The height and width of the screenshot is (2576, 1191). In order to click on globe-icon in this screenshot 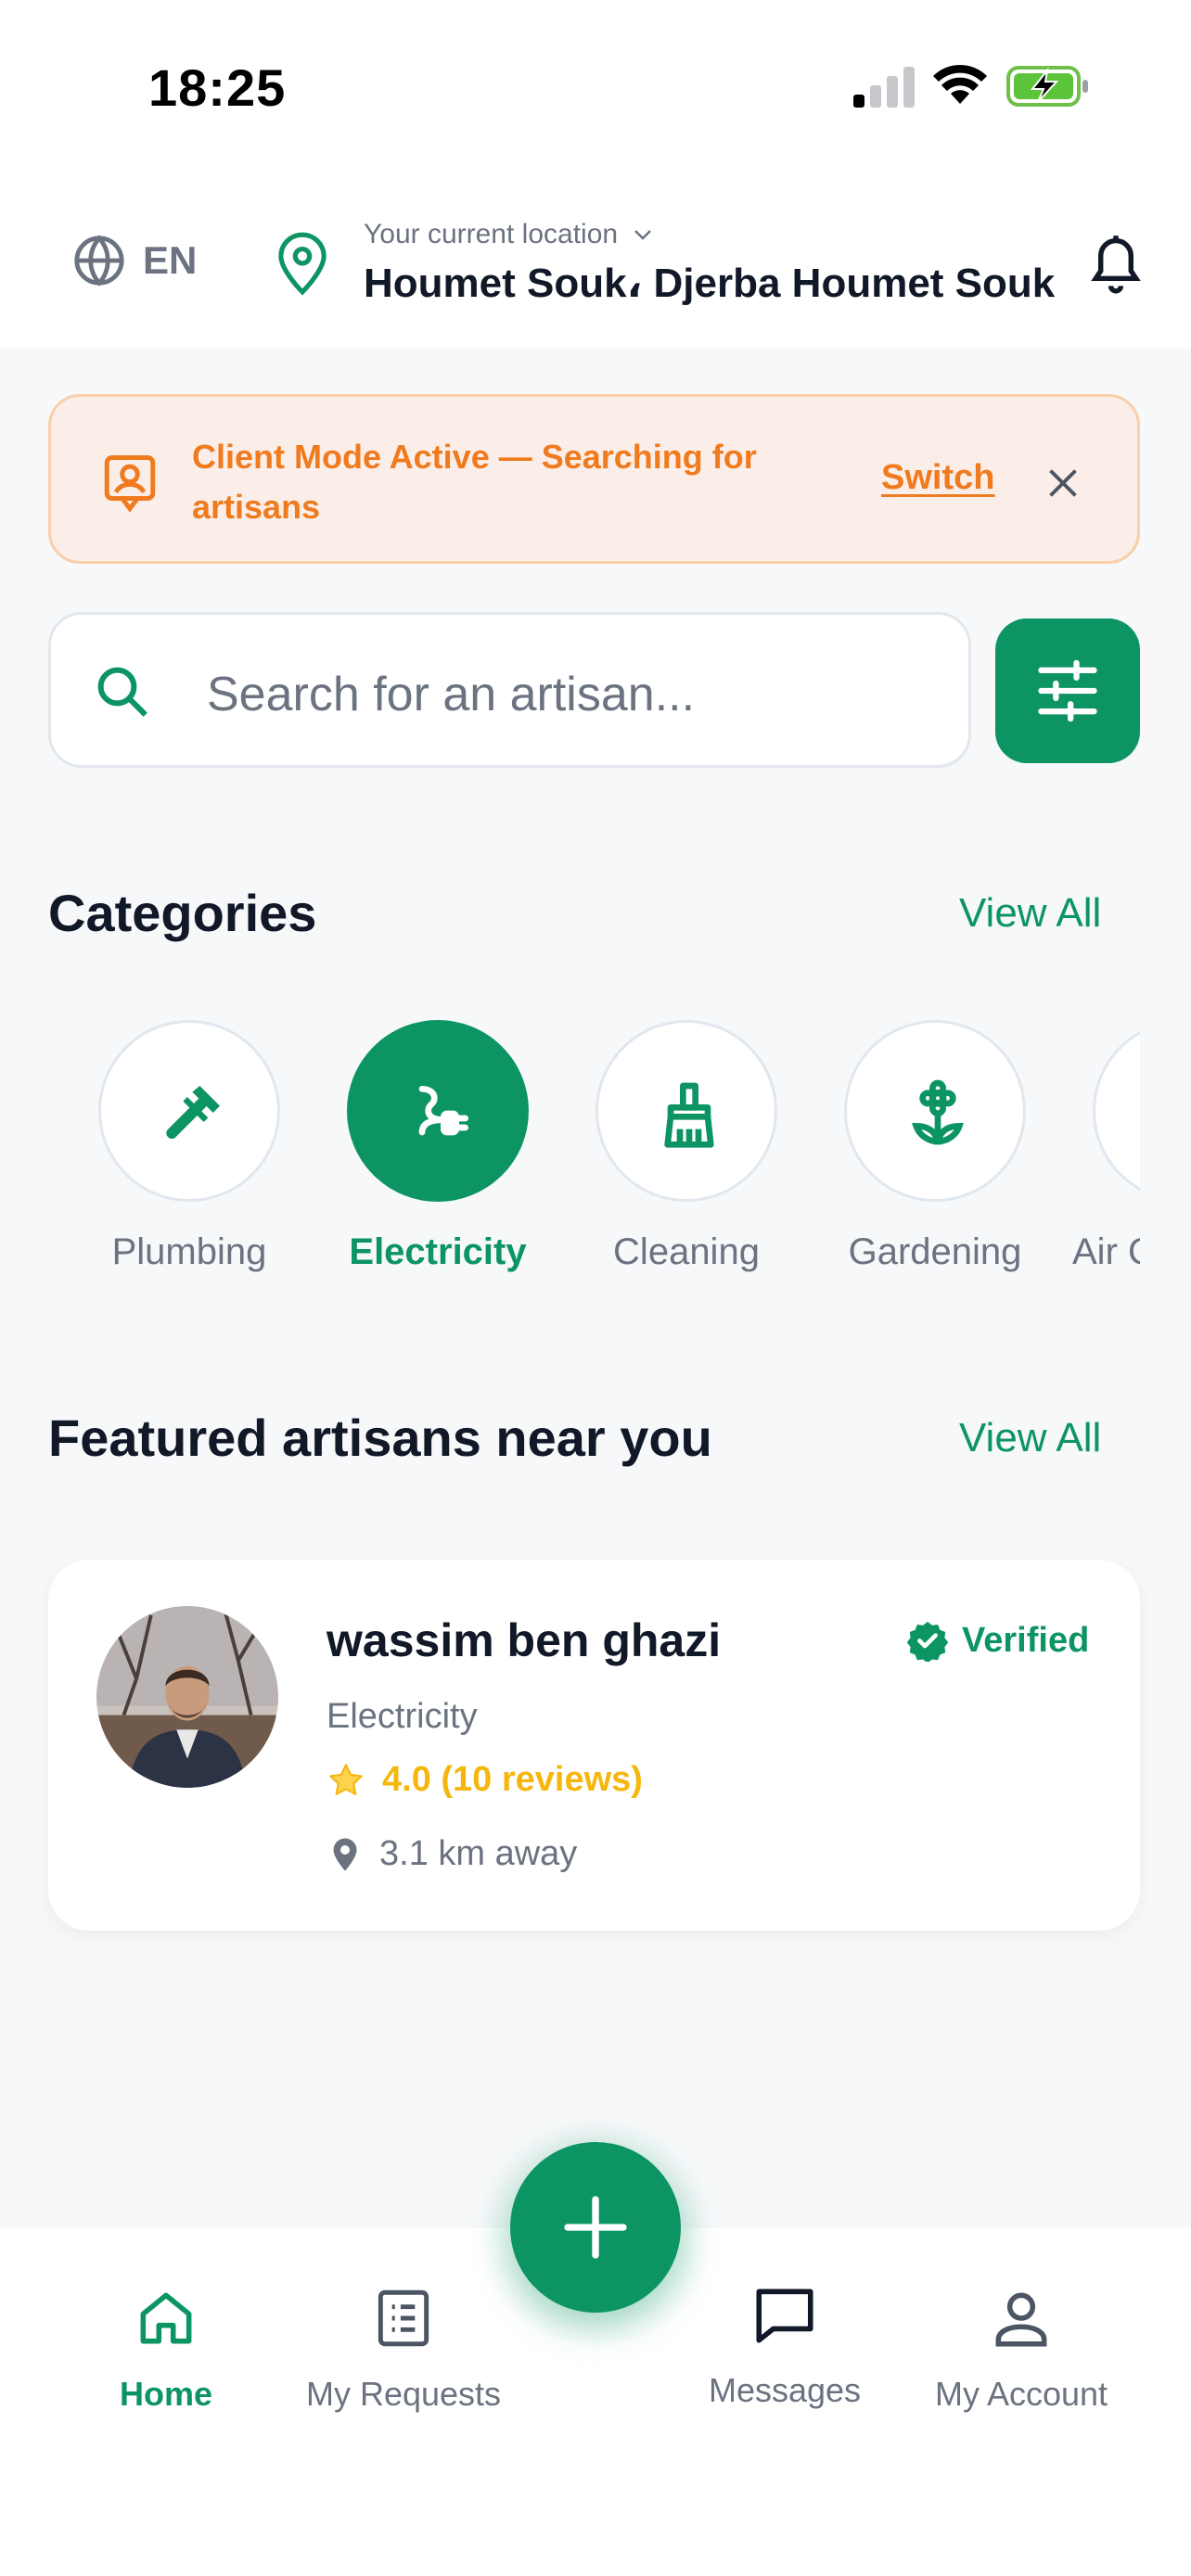, I will do `click(99, 261)`.